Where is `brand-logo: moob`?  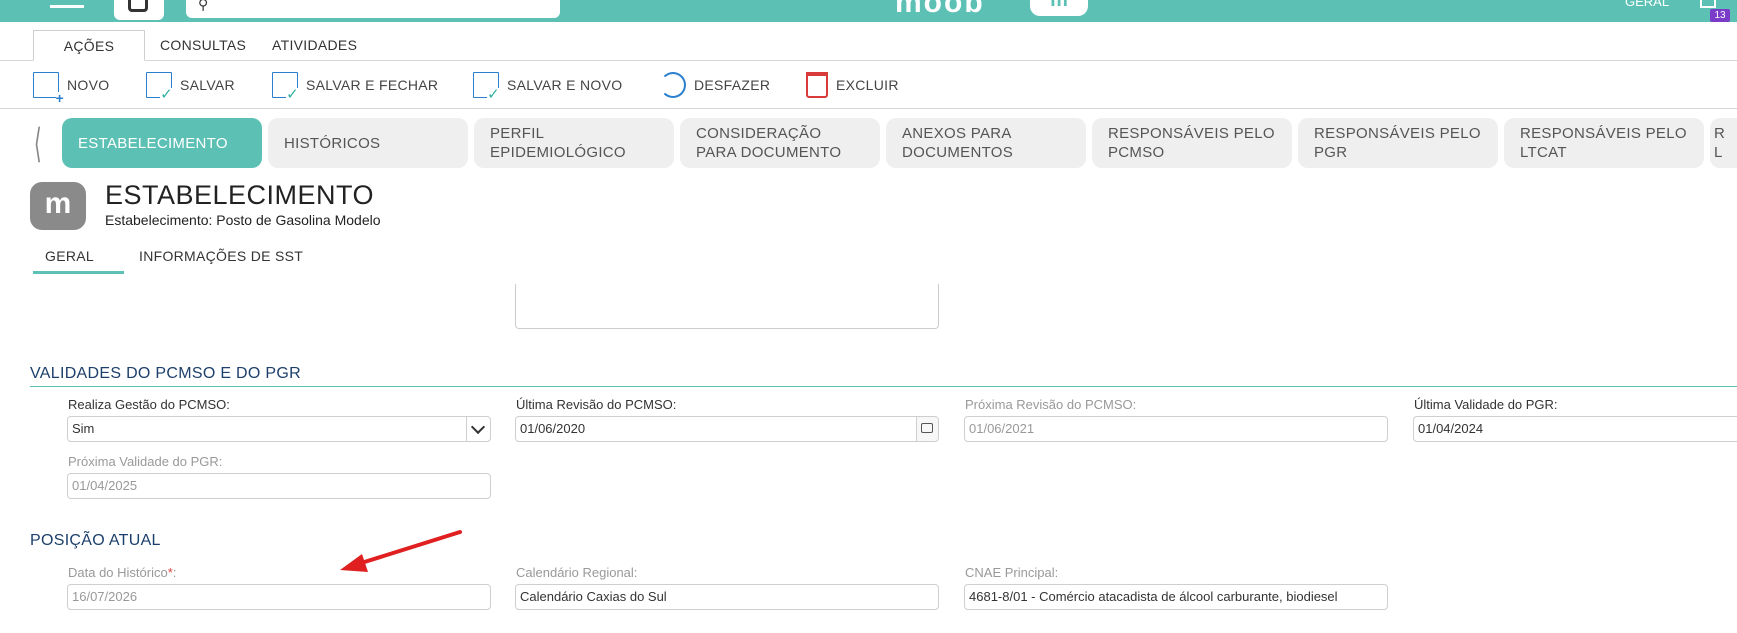 brand-logo: moob is located at coordinates (940, 9).